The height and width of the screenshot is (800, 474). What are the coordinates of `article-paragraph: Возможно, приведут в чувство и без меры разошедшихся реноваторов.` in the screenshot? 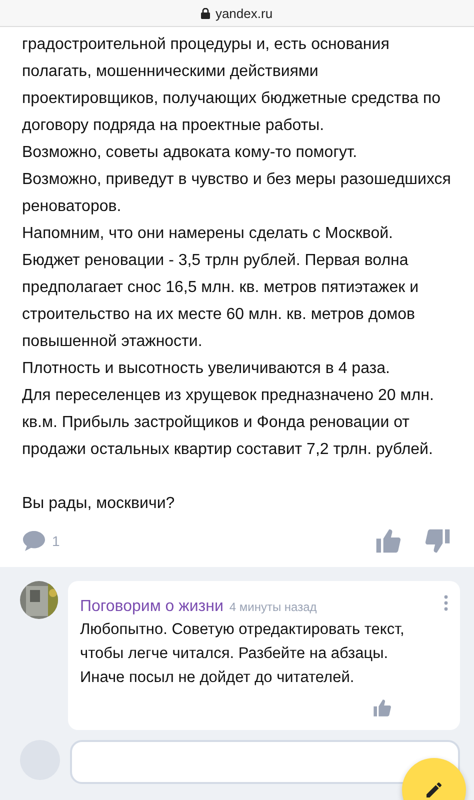 It's located at (237, 193).